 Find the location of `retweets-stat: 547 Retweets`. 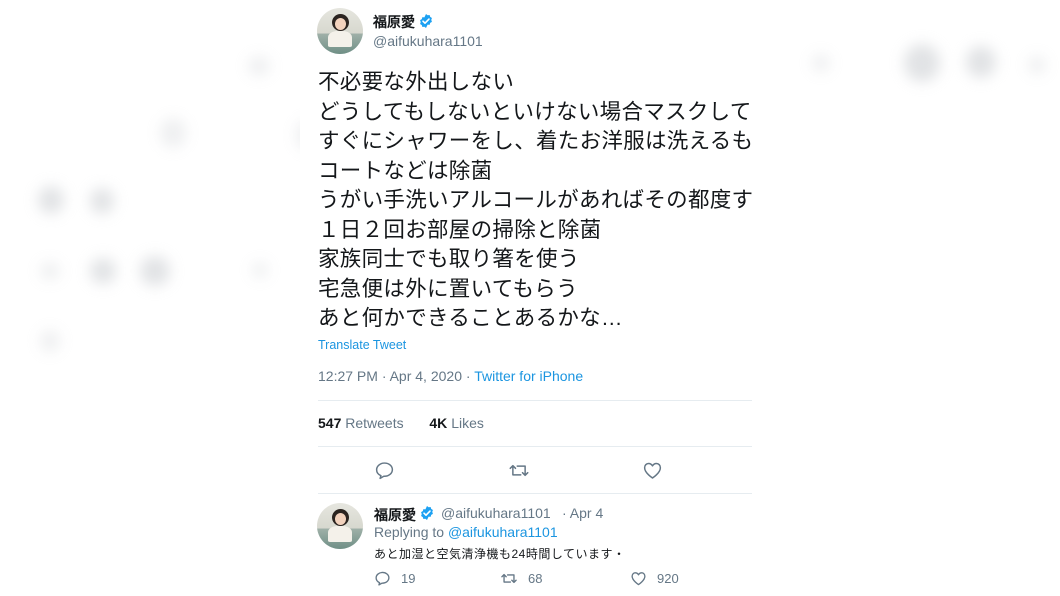

retweets-stat: 547 Retweets is located at coordinates (361, 423).